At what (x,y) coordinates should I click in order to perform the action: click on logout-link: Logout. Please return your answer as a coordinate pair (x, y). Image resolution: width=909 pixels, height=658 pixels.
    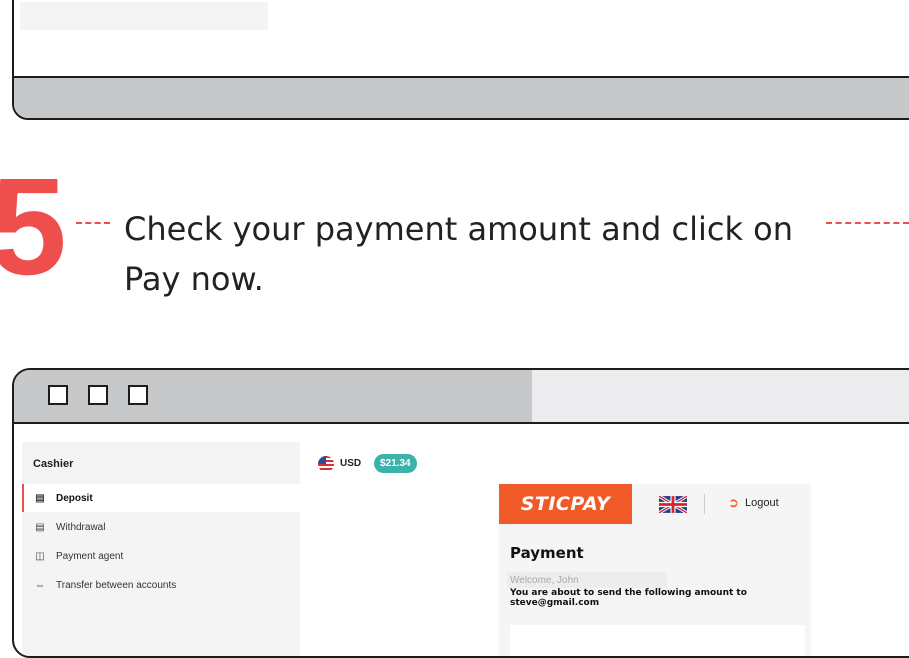
    Looking at the image, I should click on (762, 503).